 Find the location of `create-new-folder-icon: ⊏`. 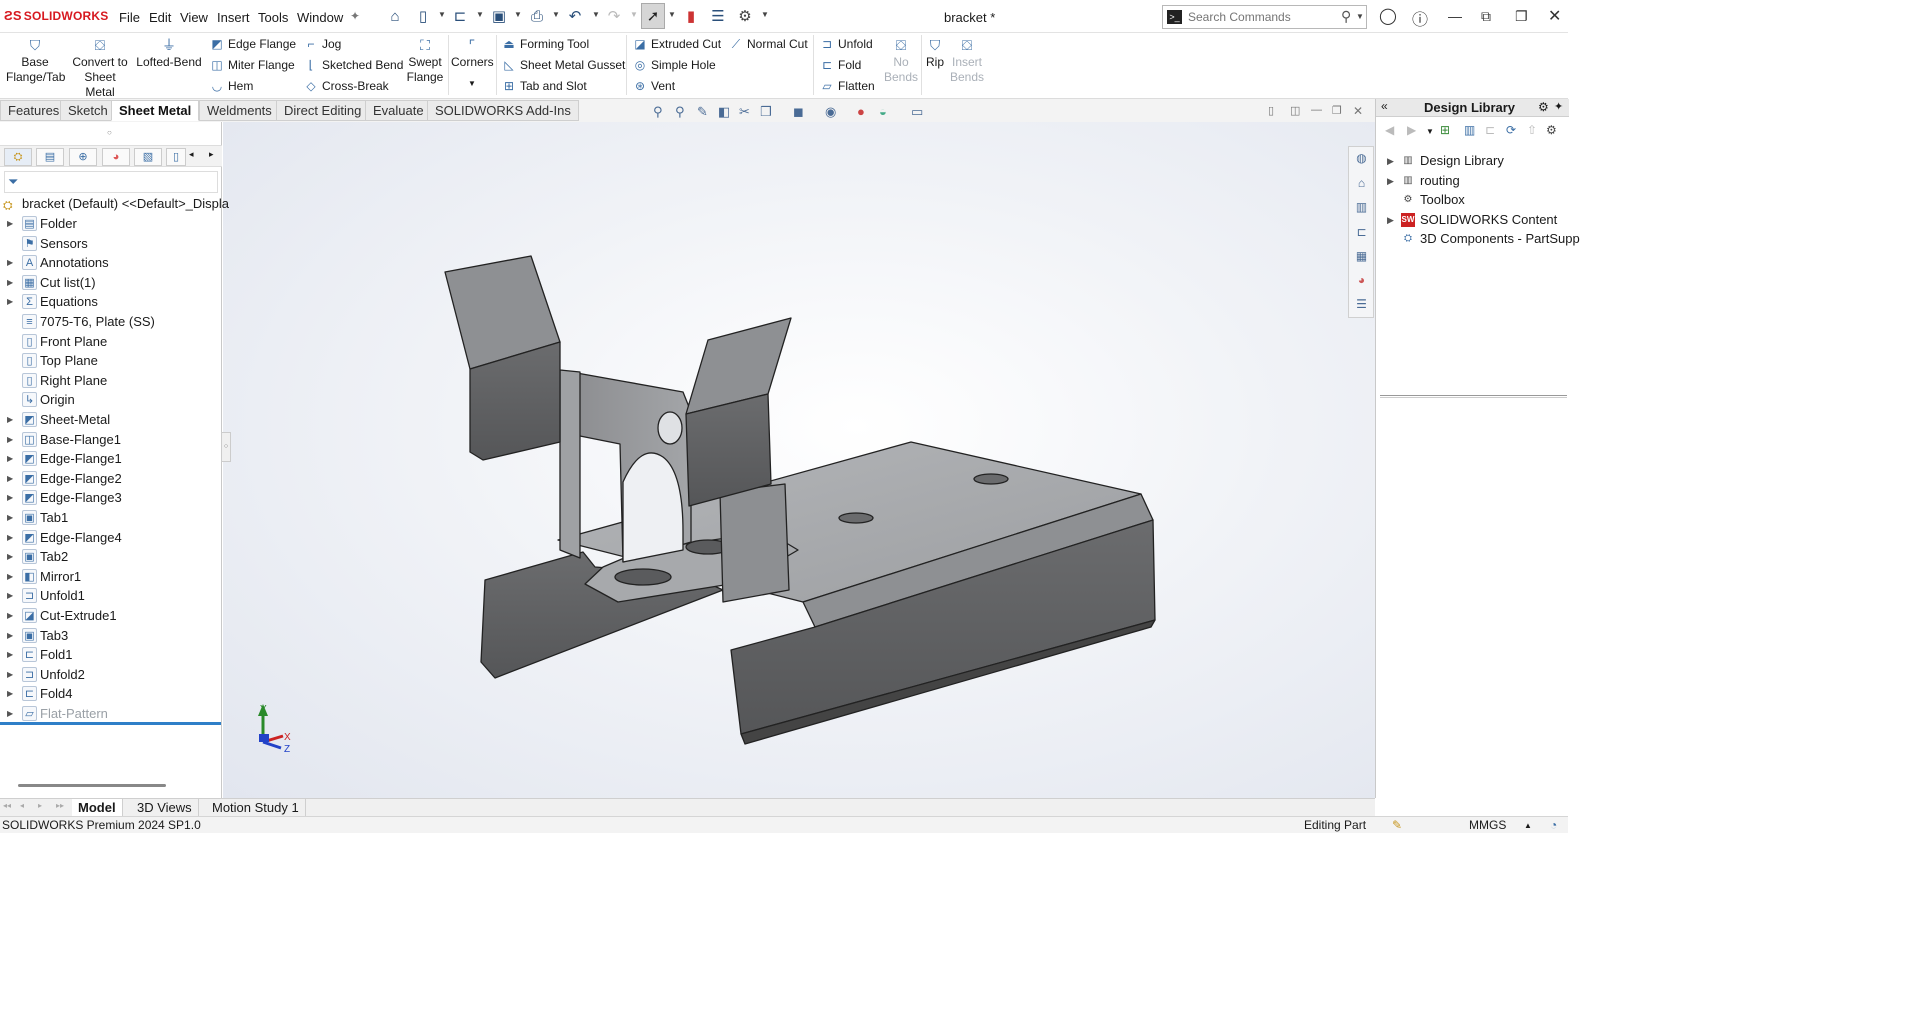

create-new-folder-icon: ⊏ is located at coordinates (1490, 130).